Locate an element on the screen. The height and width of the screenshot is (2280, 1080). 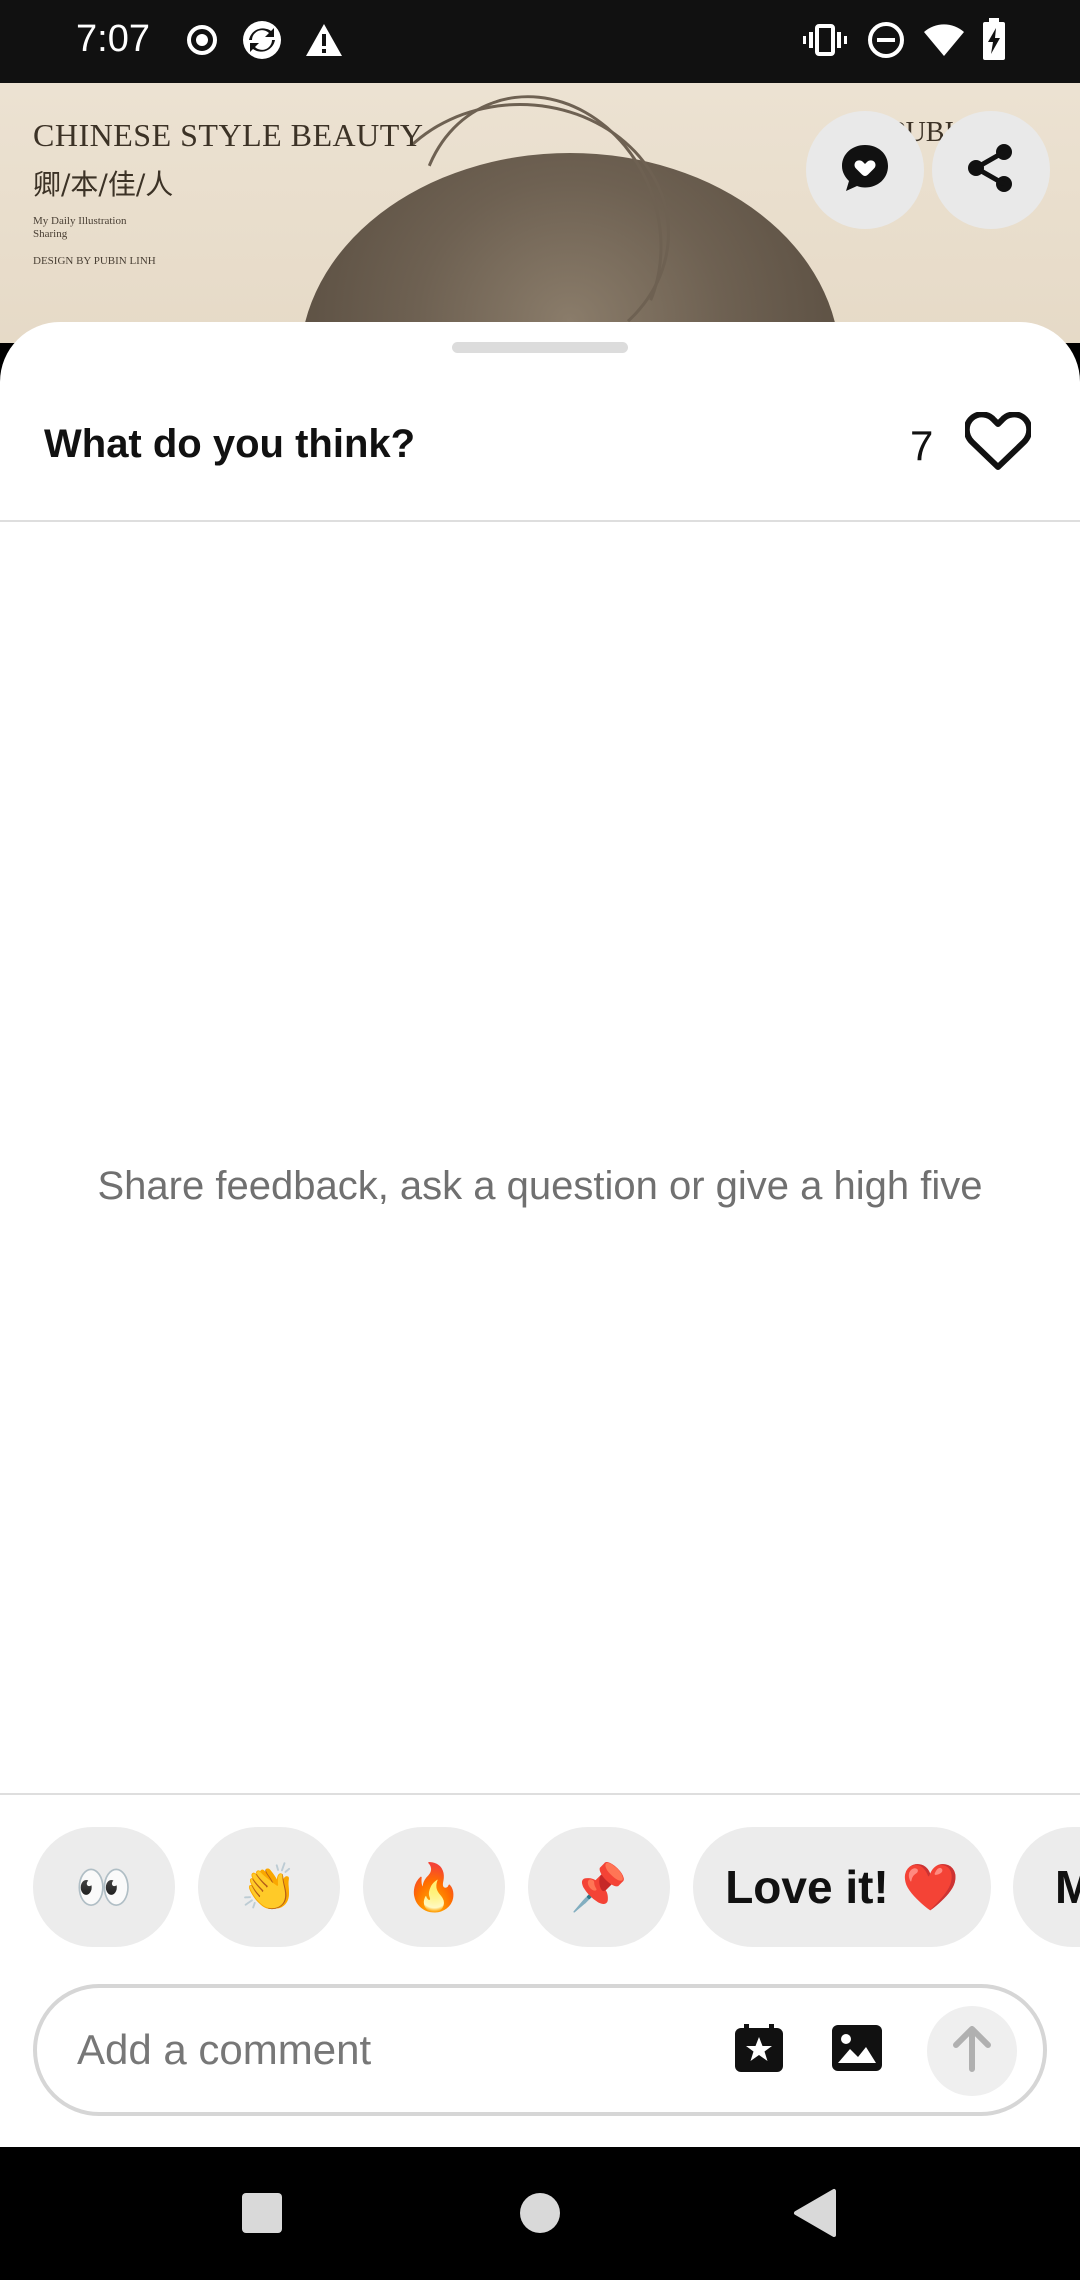
sheet-title: What do you think? is located at coordinates (230, 444).